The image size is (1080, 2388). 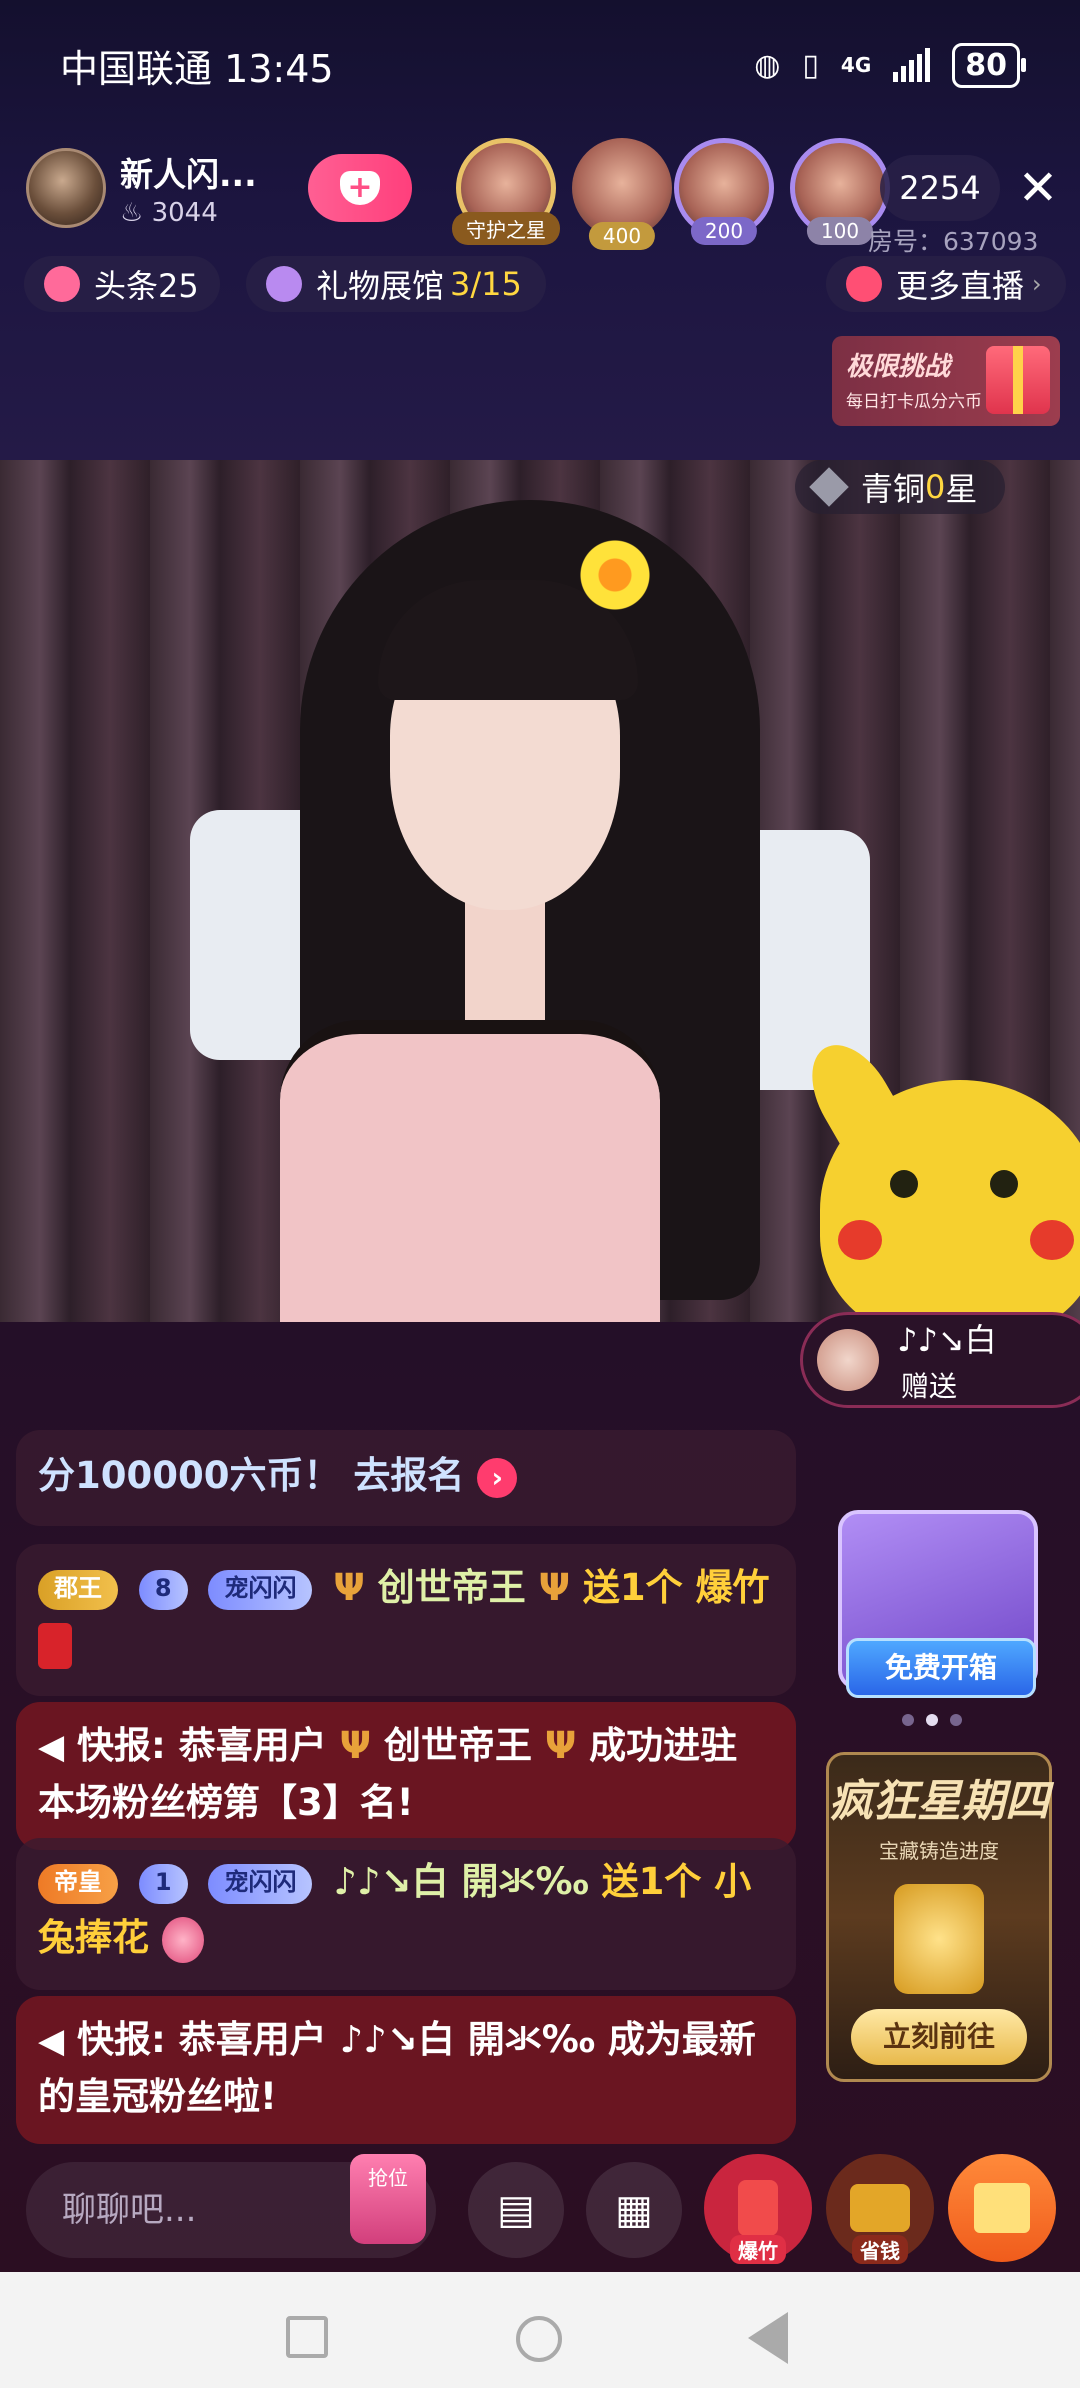 What do you see at coordinates (622, 236) in the screenshot?
I see `viewer-badge: 400` at bounding box center [622, 236].